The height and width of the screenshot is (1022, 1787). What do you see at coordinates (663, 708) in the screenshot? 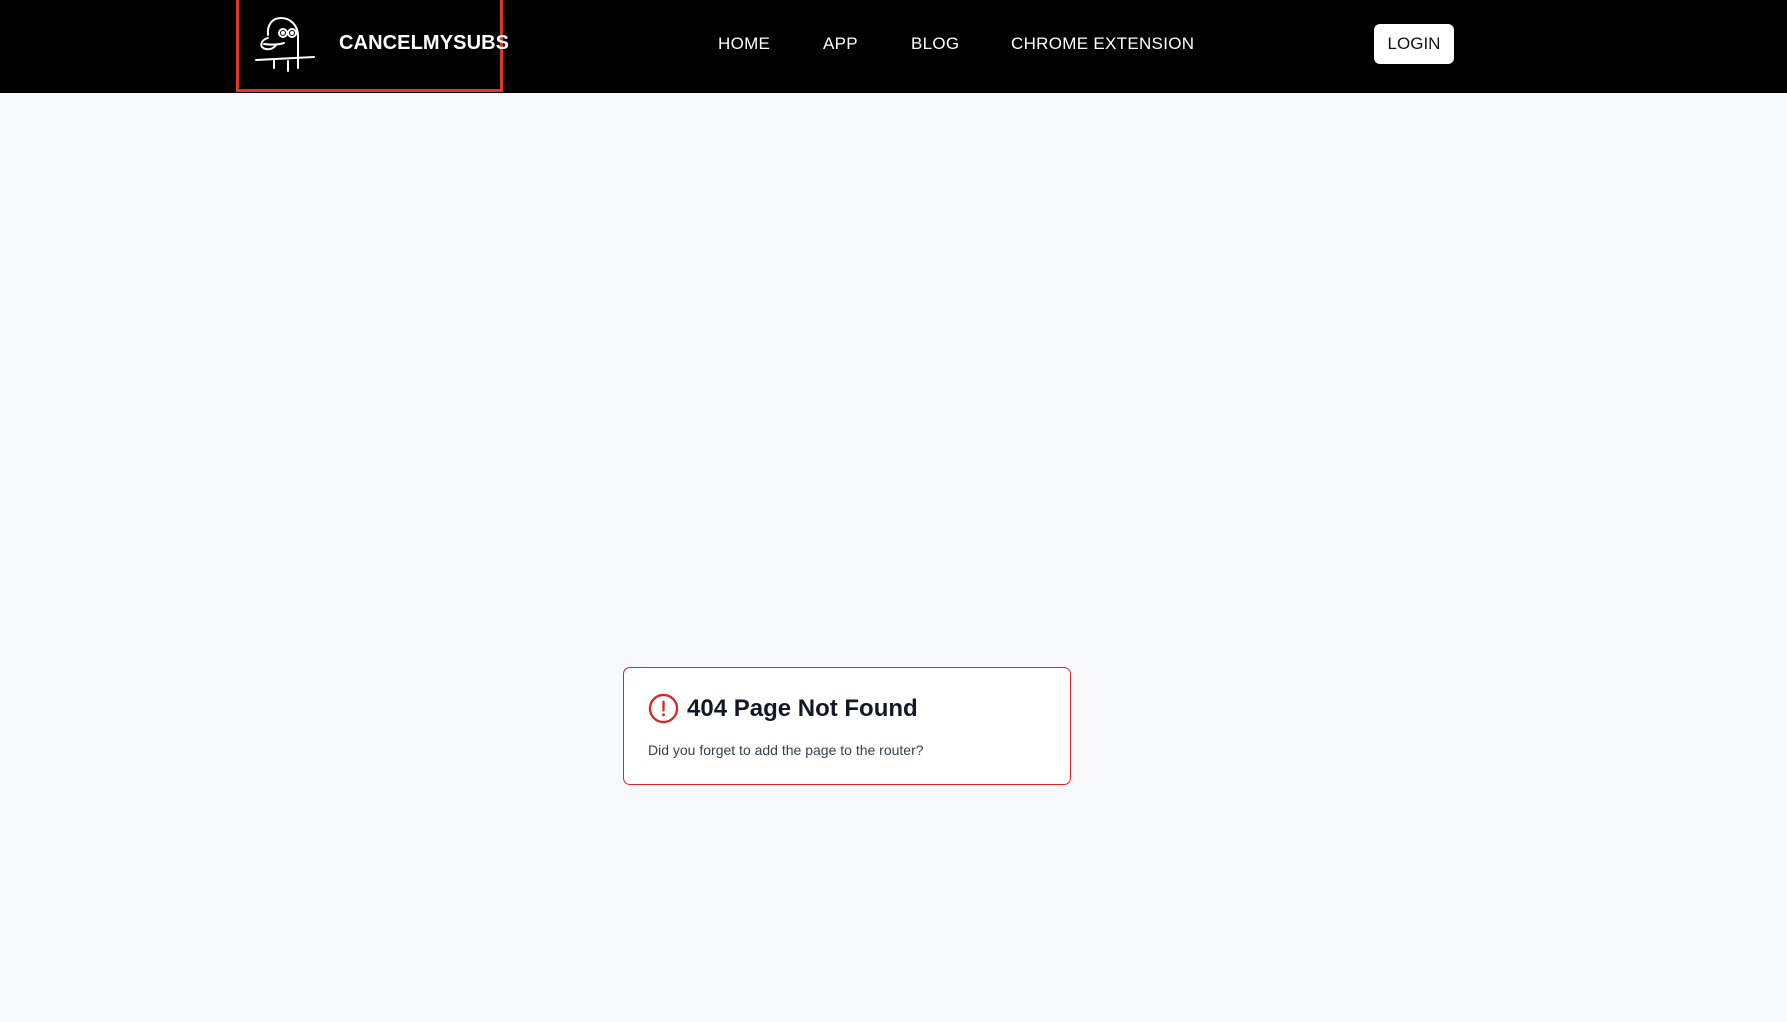
I see `exclamation-circle-icon` at bounding box center [663, 708].